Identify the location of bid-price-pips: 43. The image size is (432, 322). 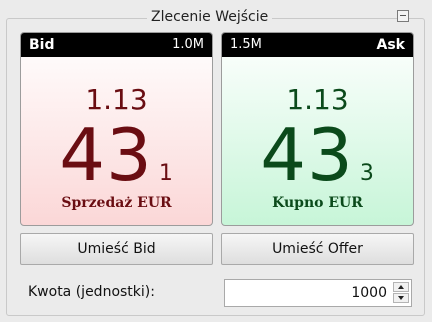
(106, 155).